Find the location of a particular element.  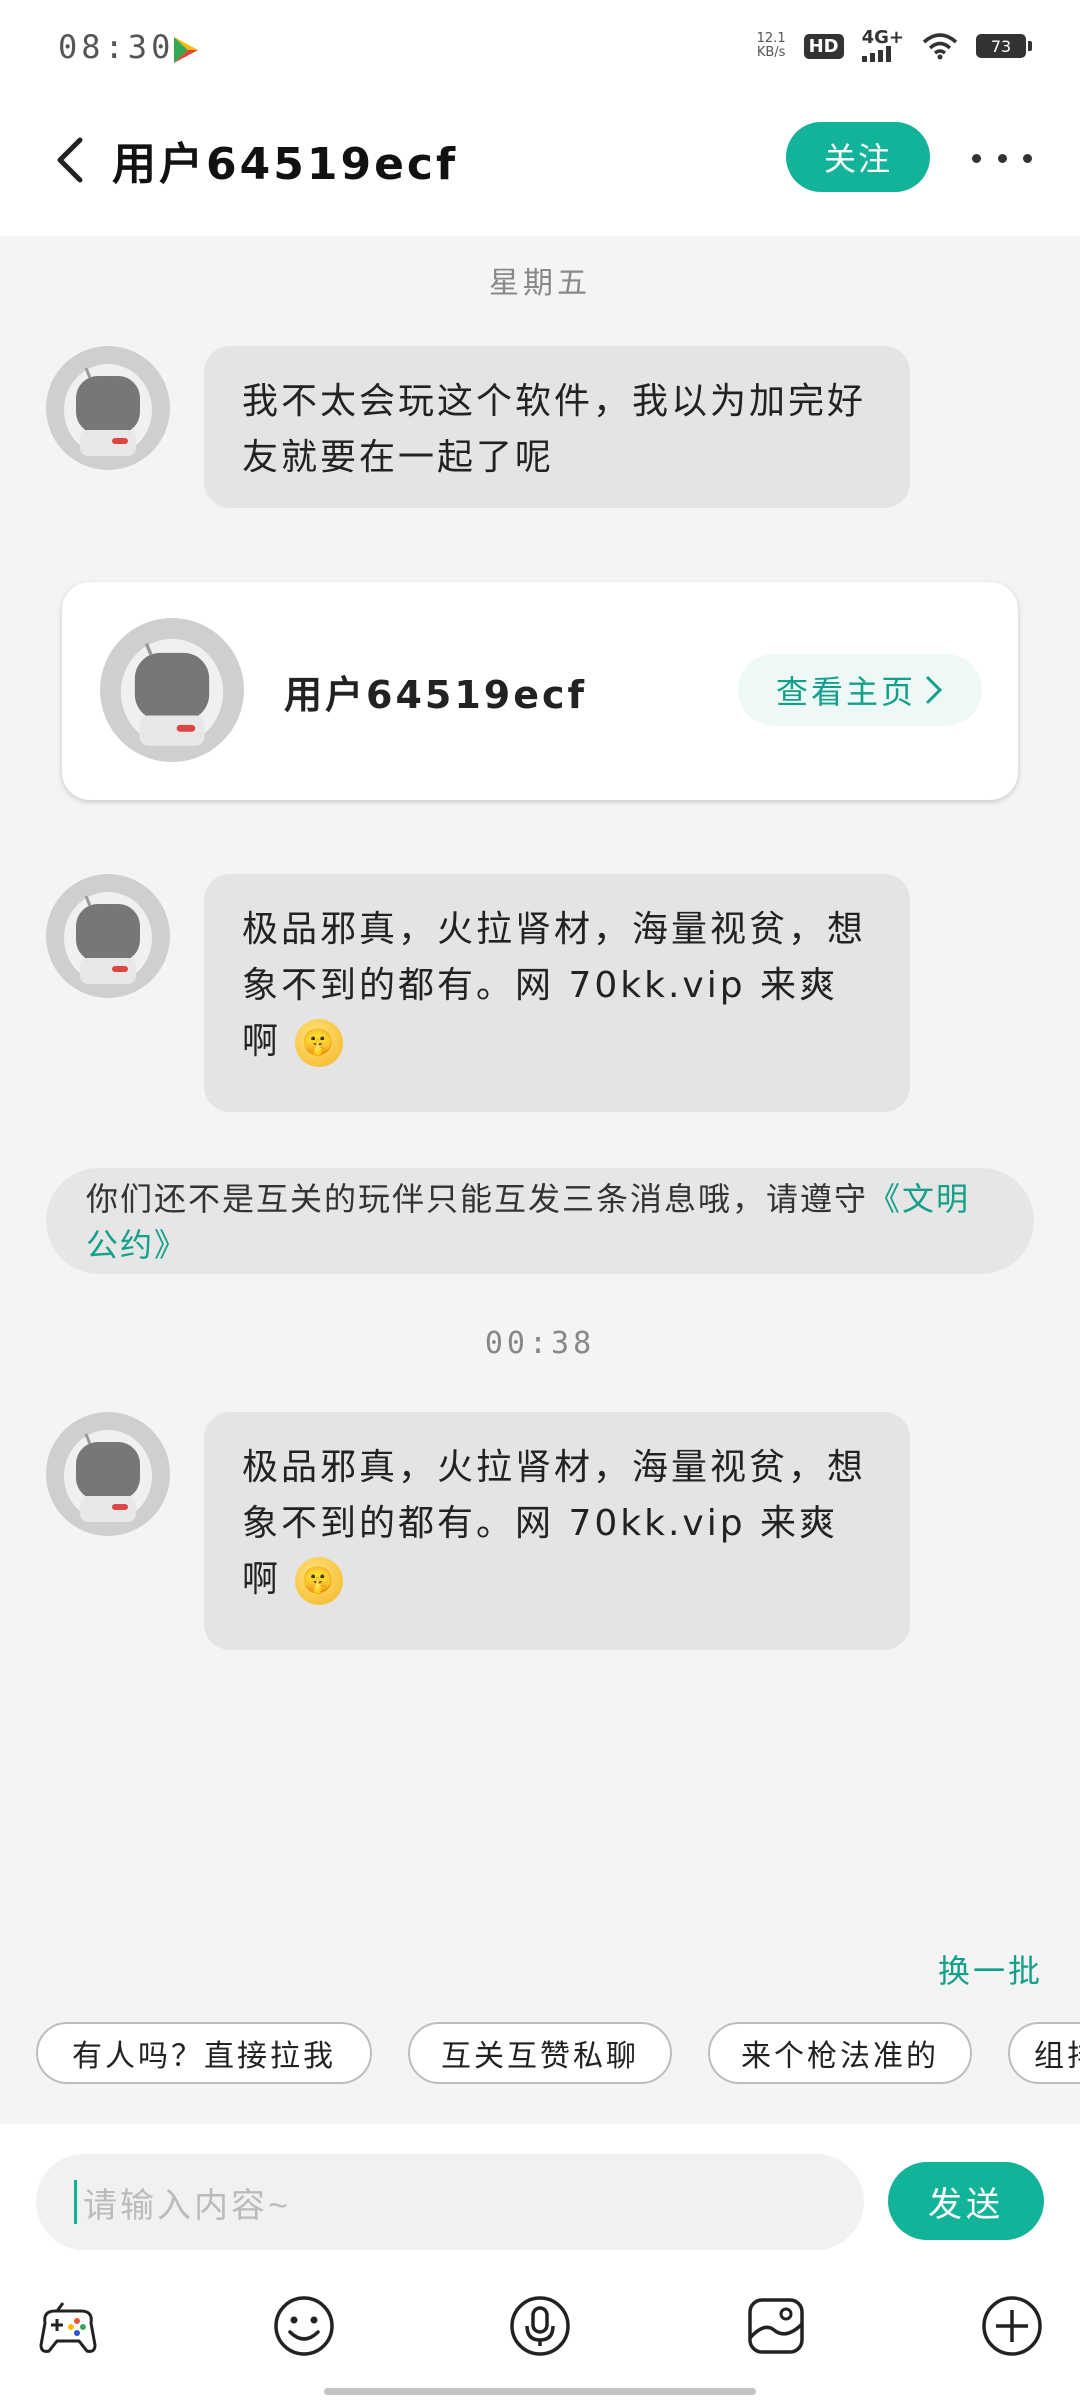

system-notice: 你们还不是互关的玩伴只能互发三条消息哦，请遵守《文明公约》 is located at coordinates (540, 1221).